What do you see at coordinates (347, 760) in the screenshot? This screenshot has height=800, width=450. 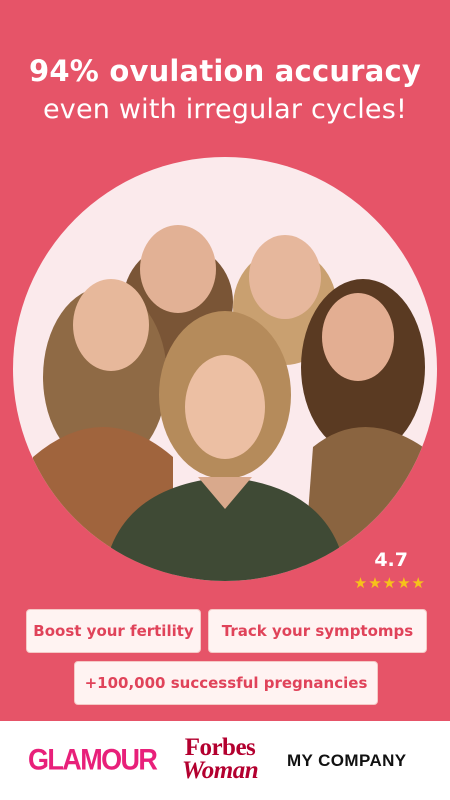 I see `my-company-logo: MY COMPANY` at bounding box center [347, 760].